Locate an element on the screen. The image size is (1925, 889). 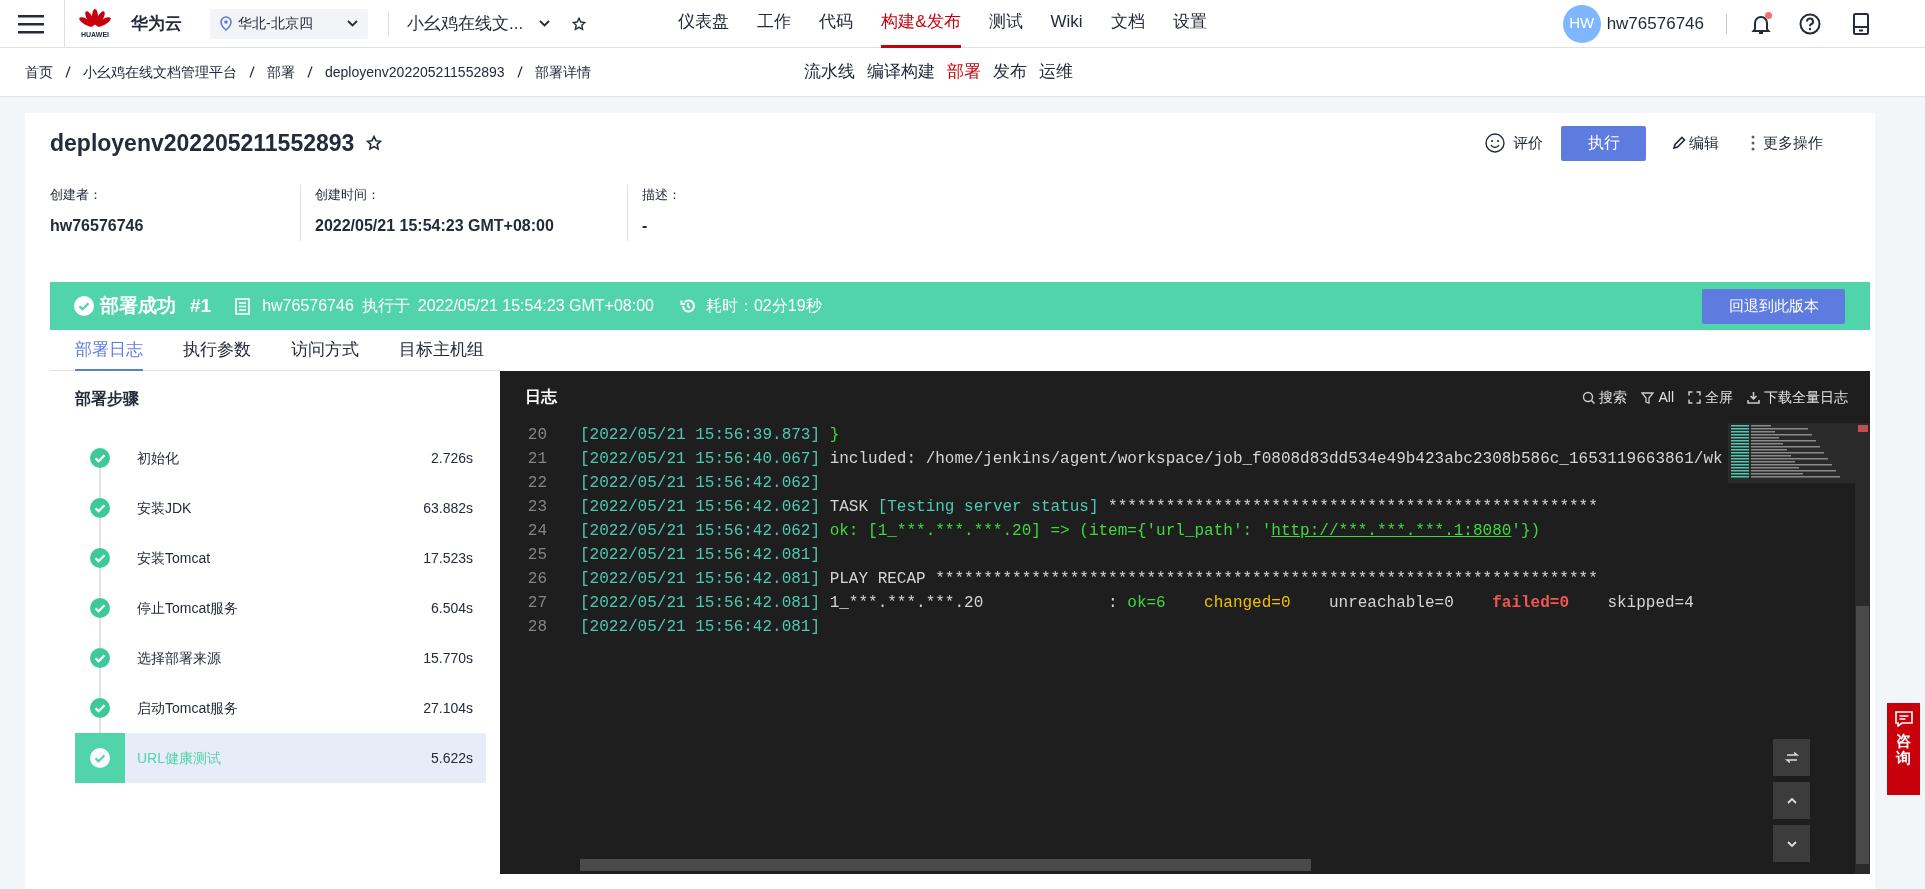
line-number: 24 is located at coordinates (536, 531).